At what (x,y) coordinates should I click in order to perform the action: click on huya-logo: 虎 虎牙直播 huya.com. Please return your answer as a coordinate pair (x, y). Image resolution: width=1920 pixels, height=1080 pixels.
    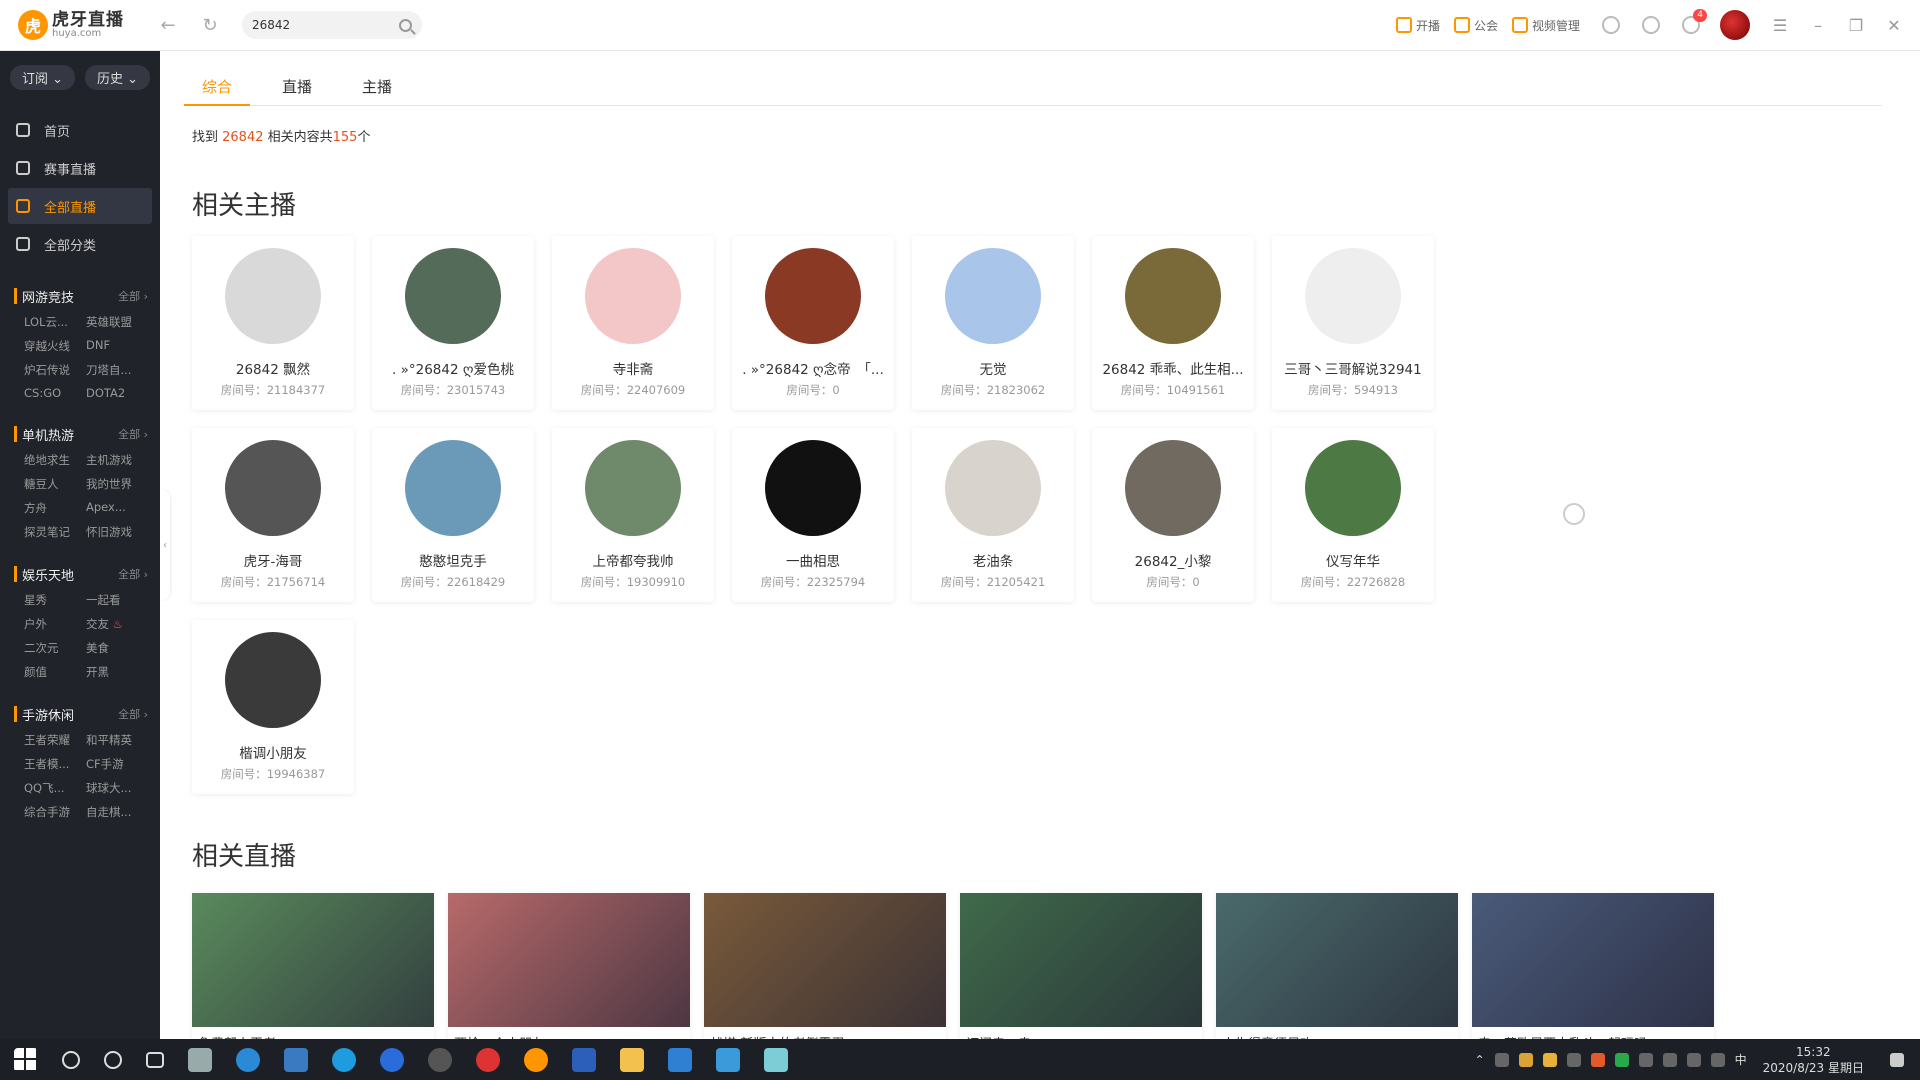
    Looking at the image, I should click on (78, 25).